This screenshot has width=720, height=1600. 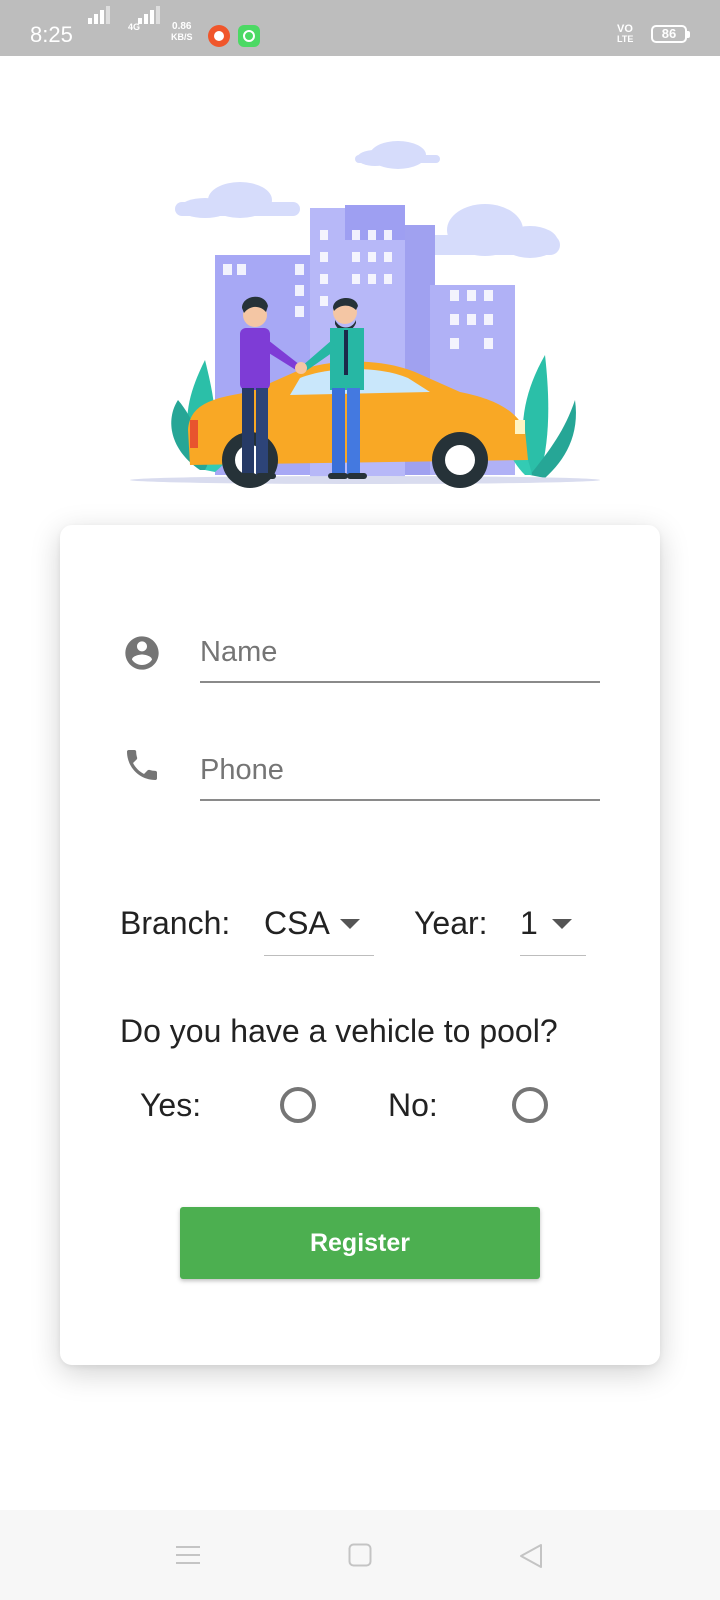 What do you see at coordinates (400, 653) in the screenshot?
I see `name-input` at bounding box center [400, 653].